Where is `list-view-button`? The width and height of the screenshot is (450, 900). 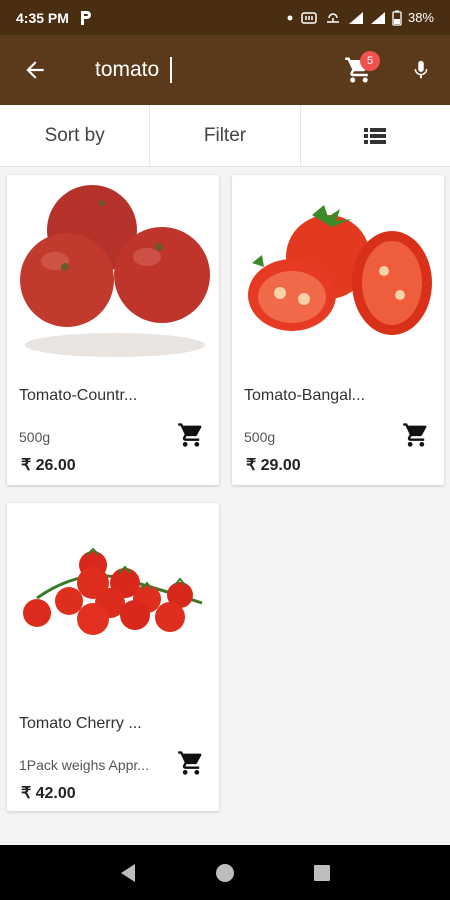 list-view-button is located at coordinates (374, 135).